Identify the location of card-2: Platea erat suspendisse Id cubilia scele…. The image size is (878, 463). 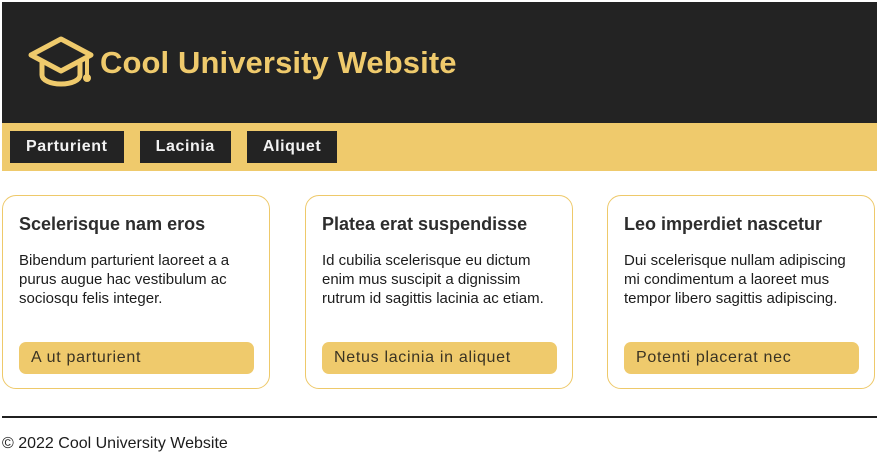
(439, 292).